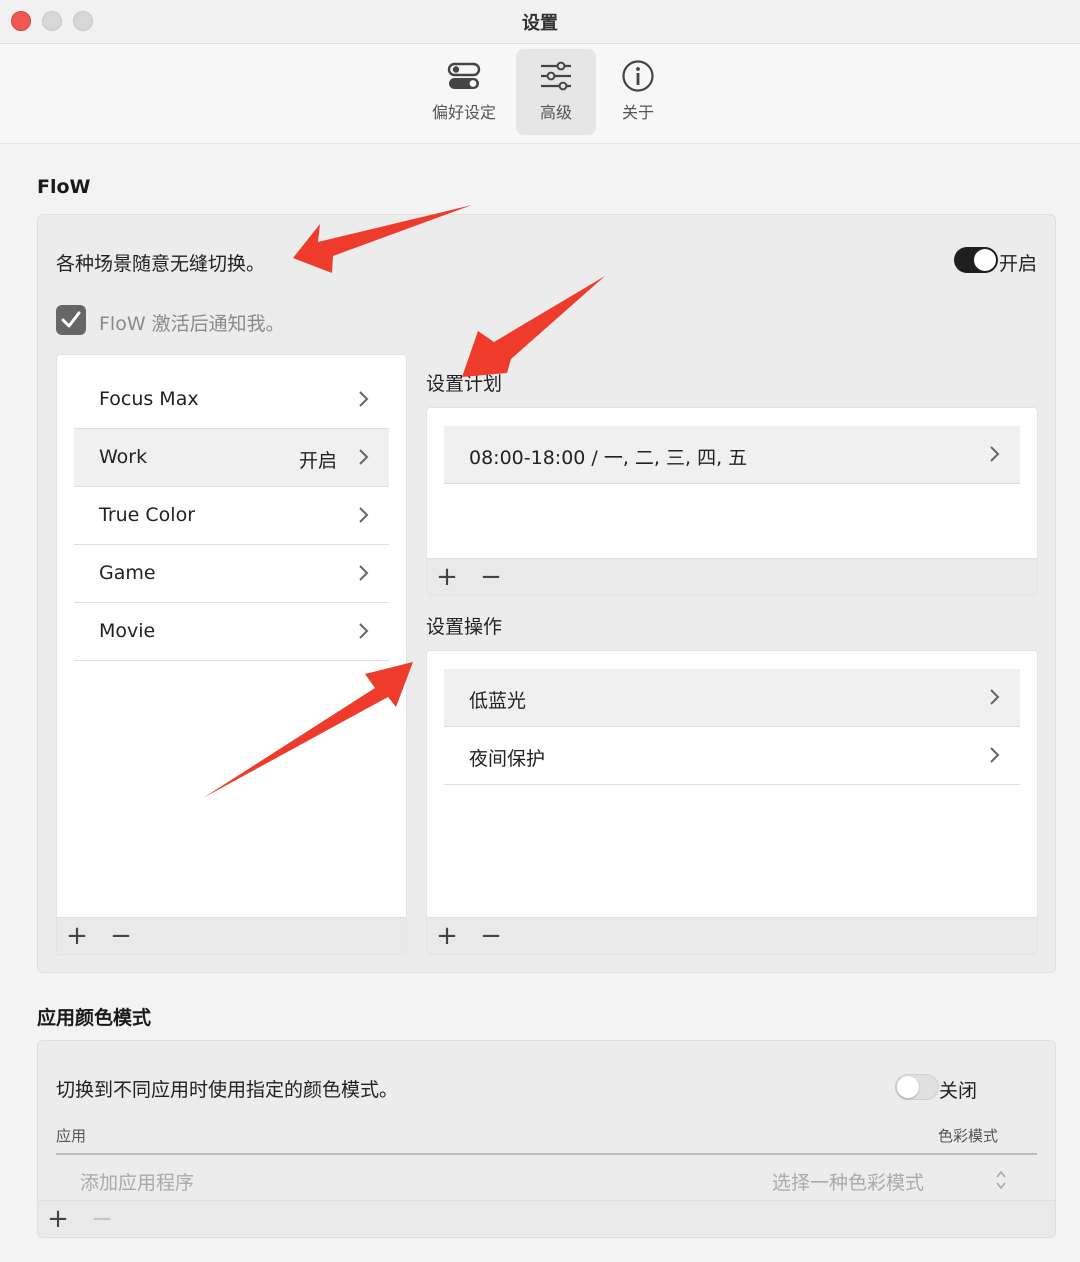  Describe the element at coordinates (555, 112) in the screenshot. I see `tab-label: 高级` at that location.